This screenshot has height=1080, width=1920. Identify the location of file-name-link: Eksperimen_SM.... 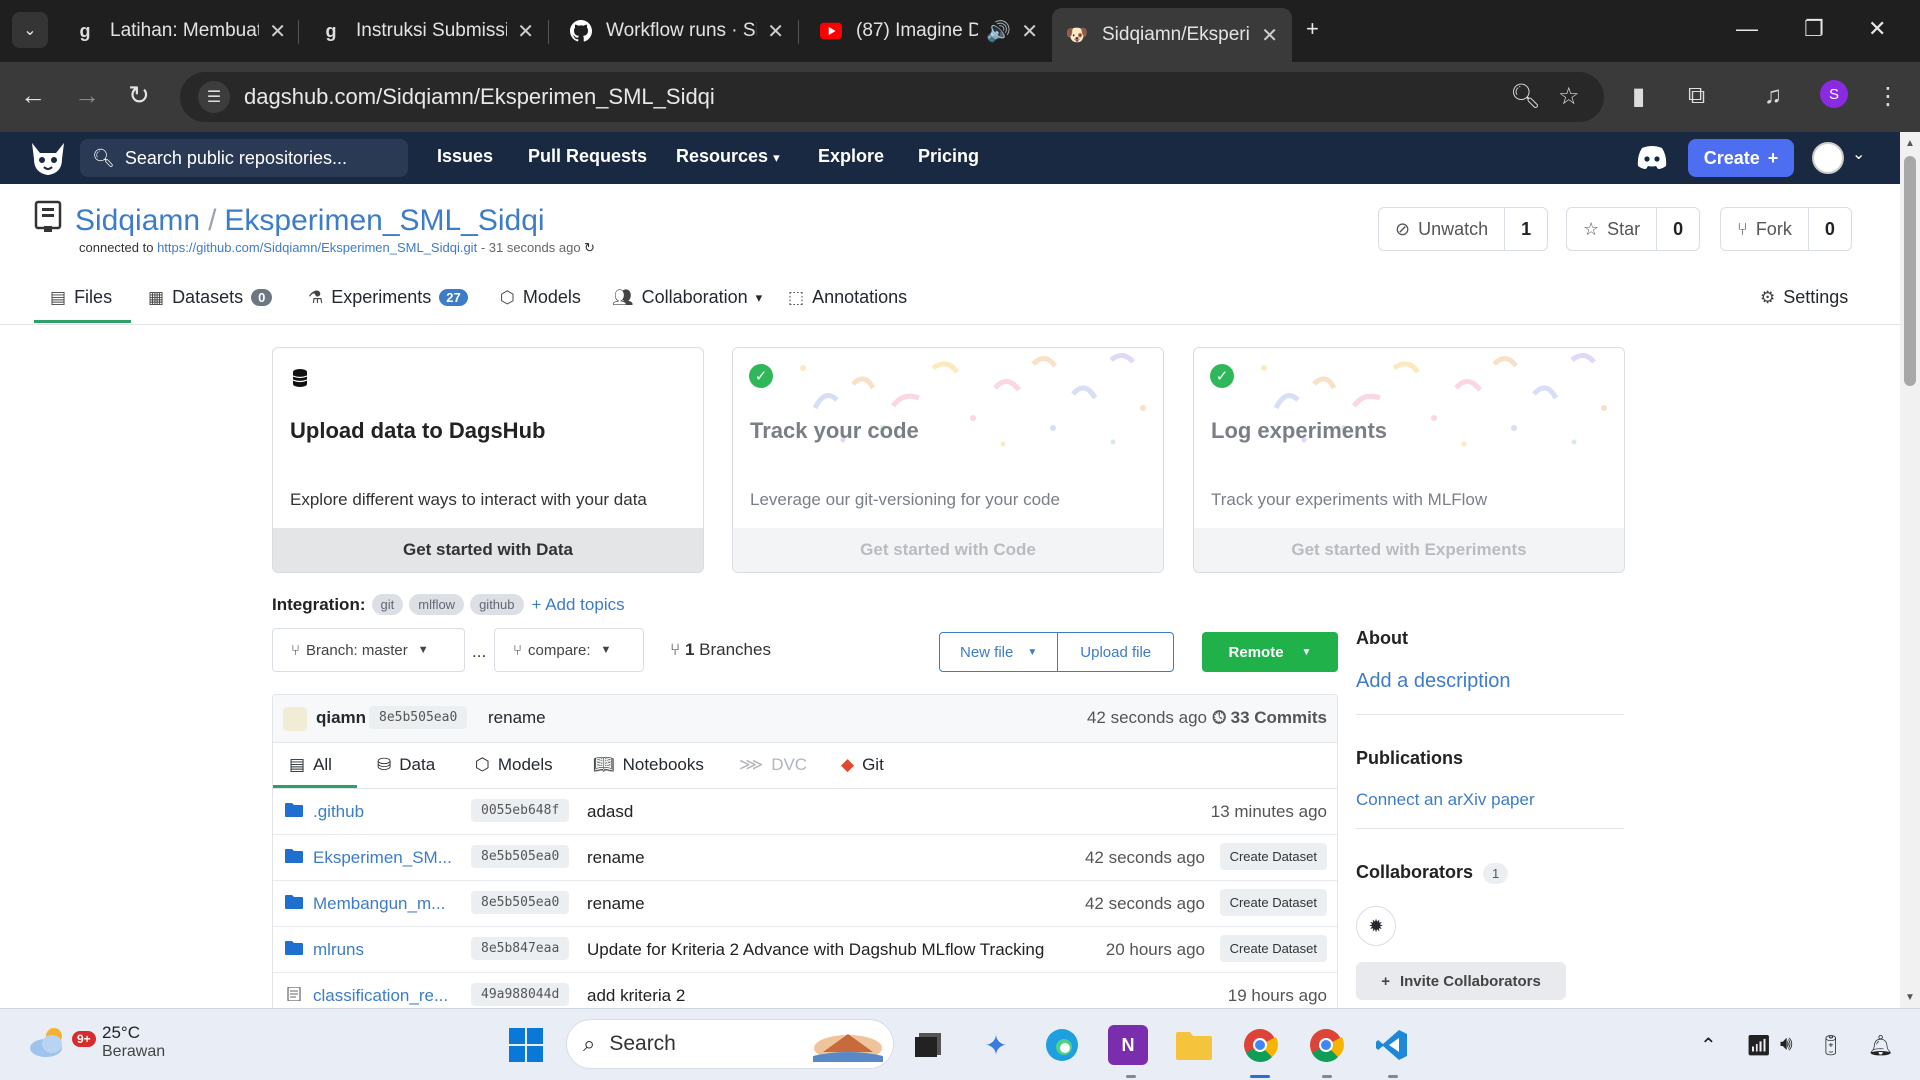
(382, 858).